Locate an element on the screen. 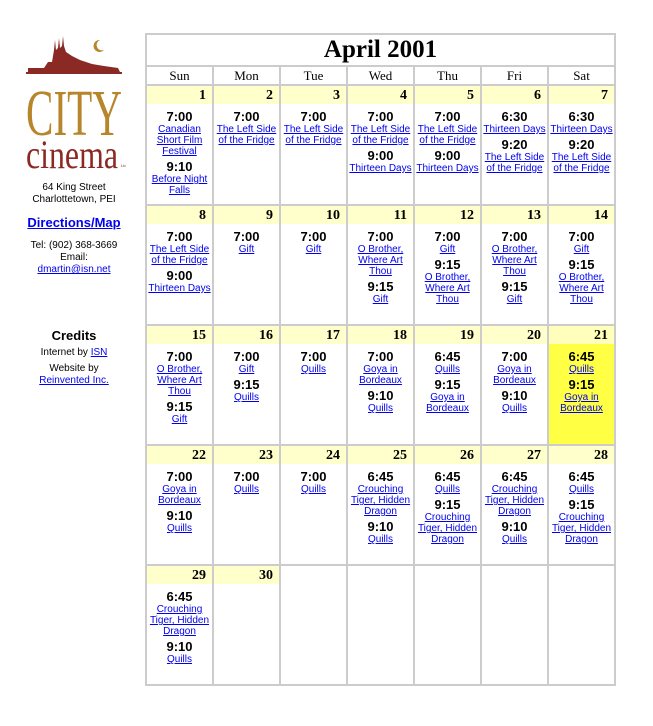 The width and height of the screenshot is (653, 726). weekday-header-row: Sun Mon Tue Wed Thu Fri Sat is located at coordinates (380, 75).